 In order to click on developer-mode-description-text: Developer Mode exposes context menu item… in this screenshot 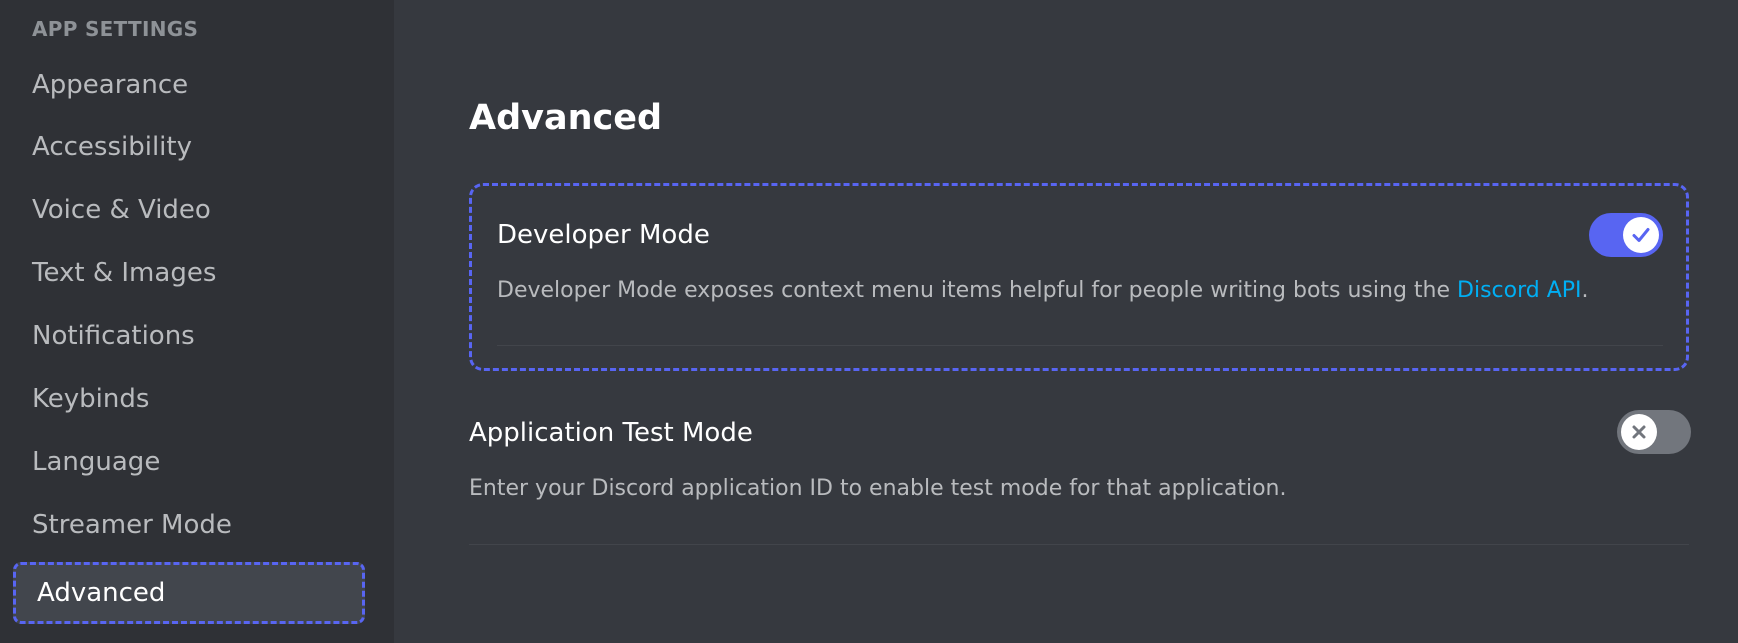, I will do `click(977, 290)`.